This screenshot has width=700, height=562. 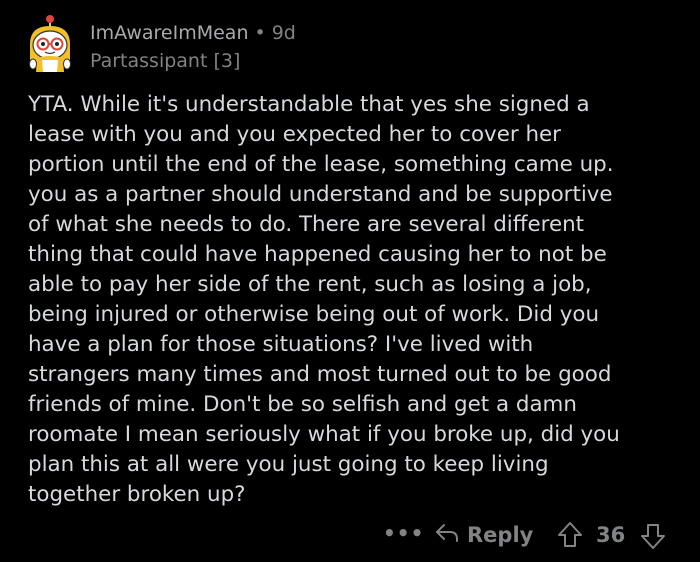 I want to click on upvote-arrow-icon, so click(x=570, y=537).